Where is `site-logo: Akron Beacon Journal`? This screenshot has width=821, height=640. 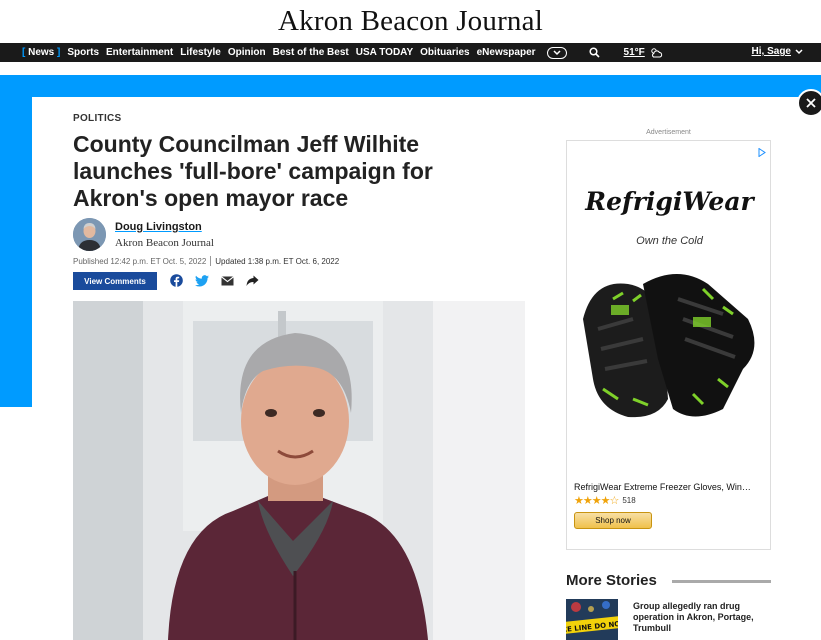 site-logo: Akron Beacon Journal is located at coordinates (410, 21).